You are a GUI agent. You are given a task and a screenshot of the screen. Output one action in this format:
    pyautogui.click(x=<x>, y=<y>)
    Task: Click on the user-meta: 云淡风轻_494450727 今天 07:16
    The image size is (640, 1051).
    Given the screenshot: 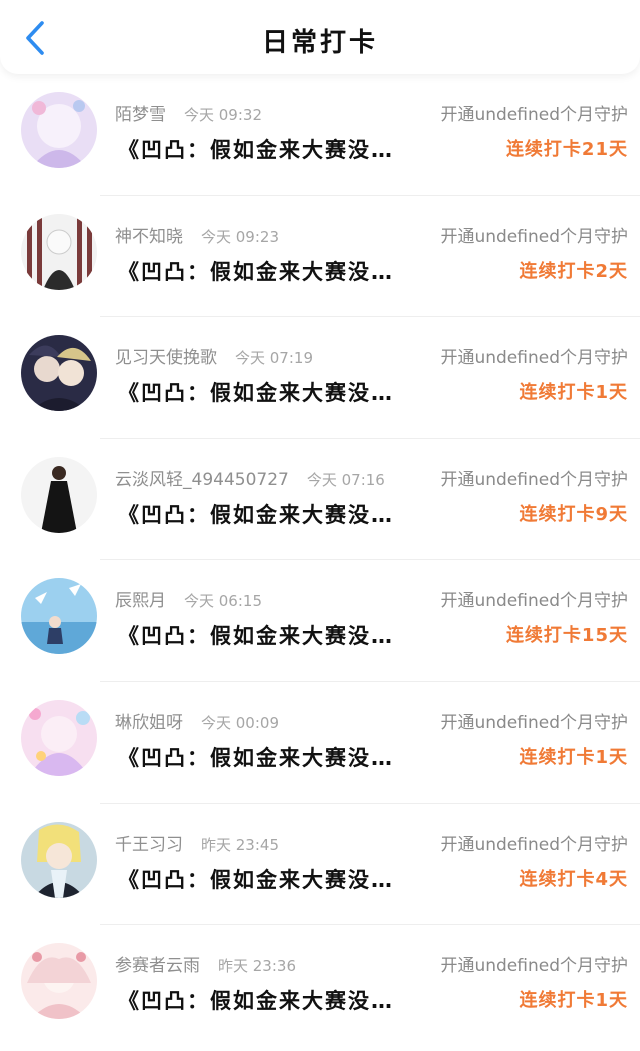 What is the action you would take?
    pyautogui.click(x=250, y=477)
    